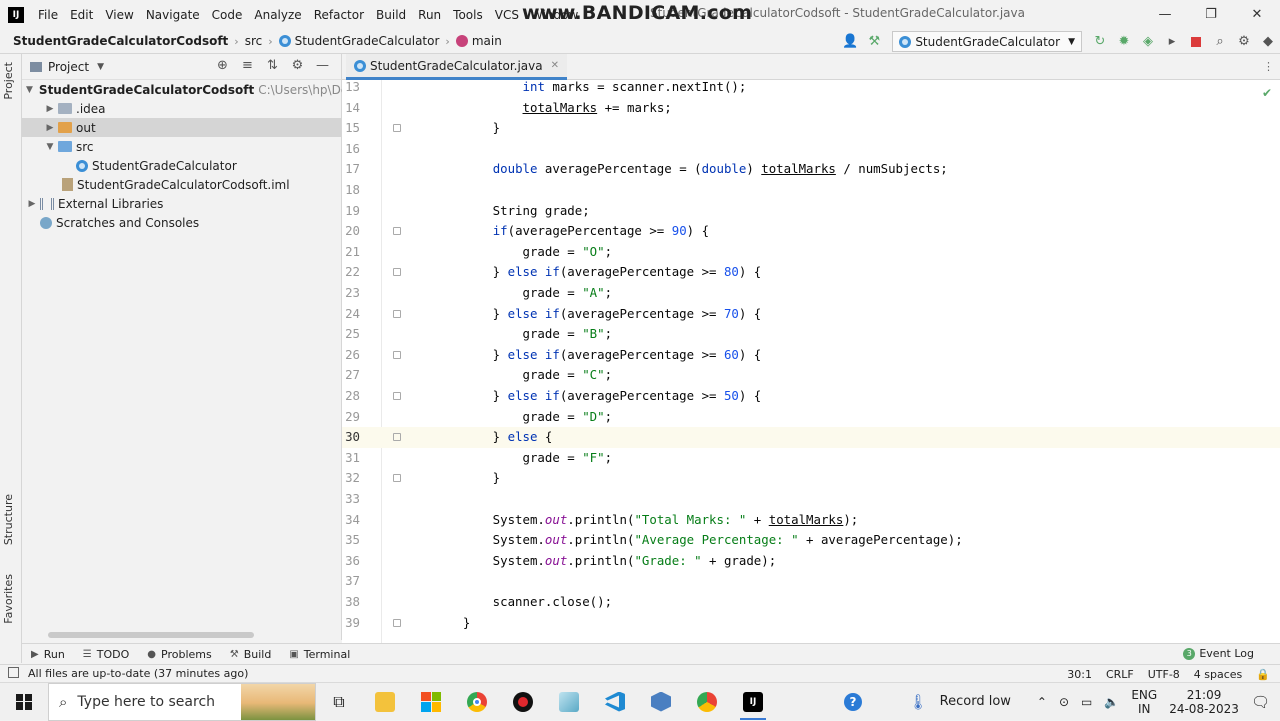  What do you see at coordinates (811, 89) in the screenshot?
I see `code-line: 13 int marks = scanner.nextInt();` at bounding box center [811, 89].